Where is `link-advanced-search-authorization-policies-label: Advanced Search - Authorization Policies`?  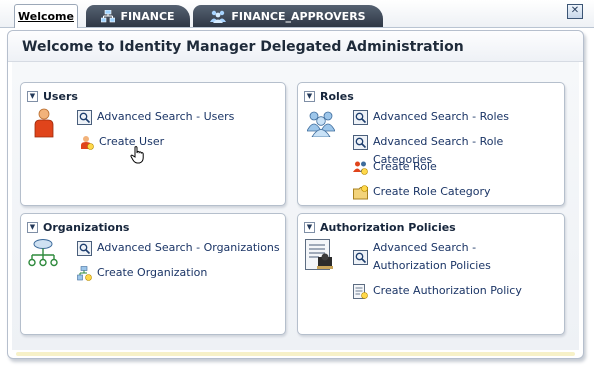
link-advanced-search-authorization-policies-label: Advanced Search - Authorization Policies is located at coordinates (432, 256).